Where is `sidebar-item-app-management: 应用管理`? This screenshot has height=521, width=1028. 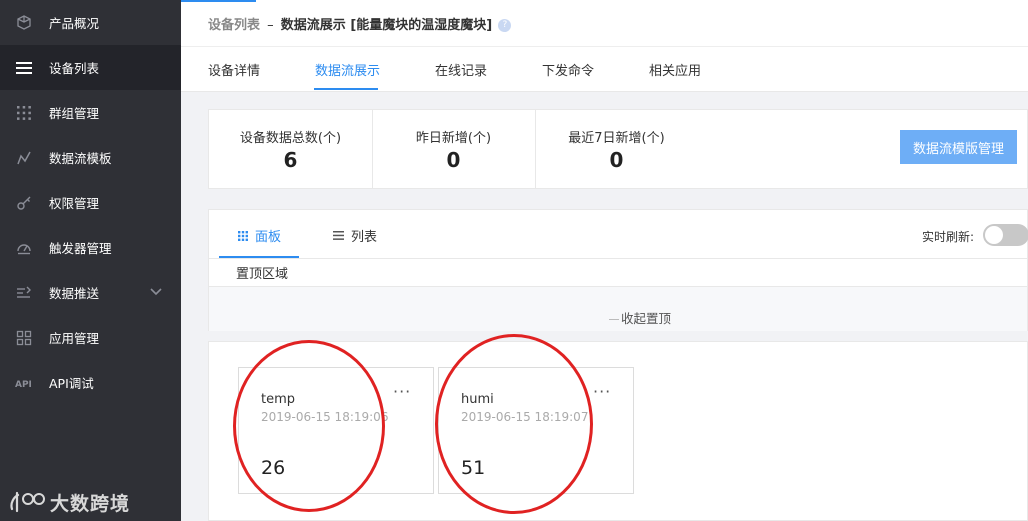
sidebar-item-app-management: 应用管理 is located at coordinates (90, 337).